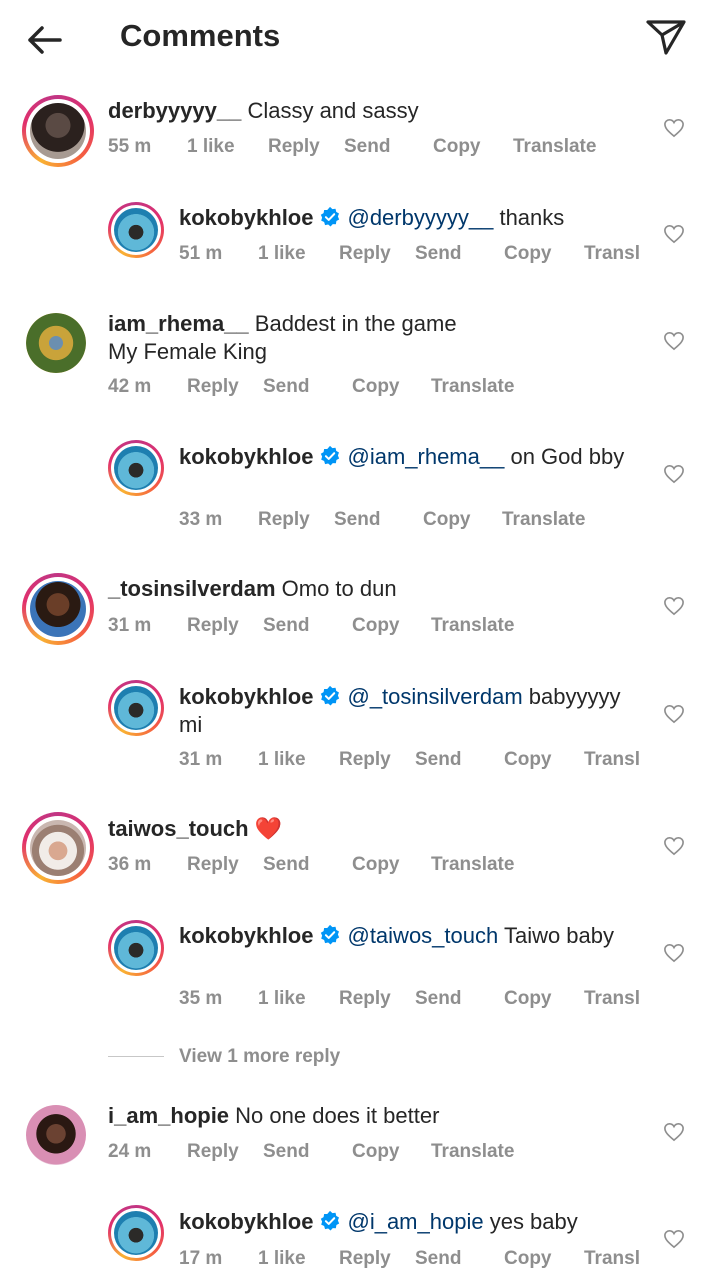  I want to click on comment-username: derbyyyyy__, so click(174, 110).